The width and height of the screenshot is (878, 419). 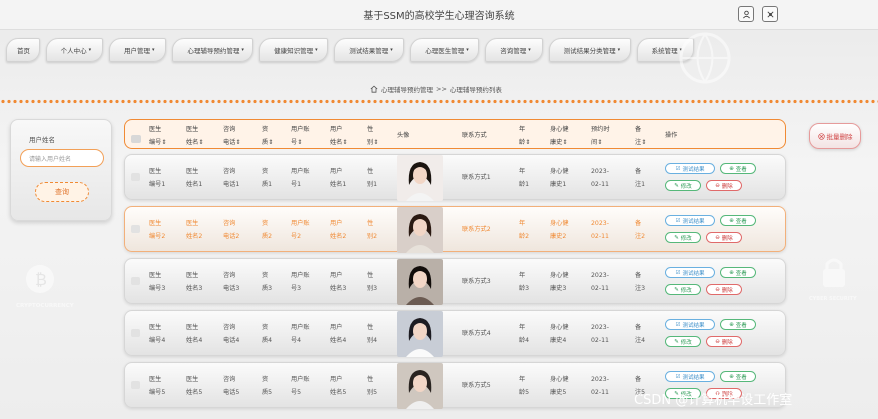 I want to click on nav-item-5: 健康知识管理 ▾, so click(x=294, y=50).